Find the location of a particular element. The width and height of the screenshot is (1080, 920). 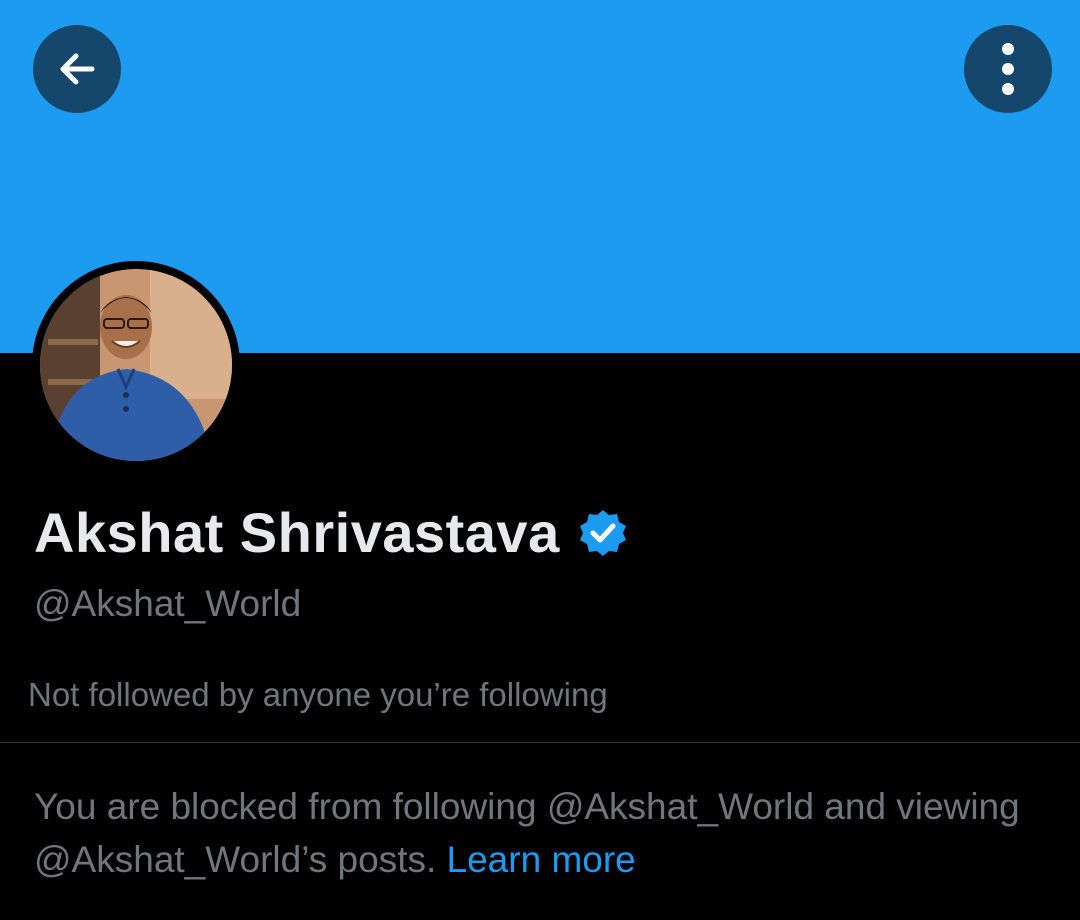

verified-badge-icon is located at coordinates (603, 533).